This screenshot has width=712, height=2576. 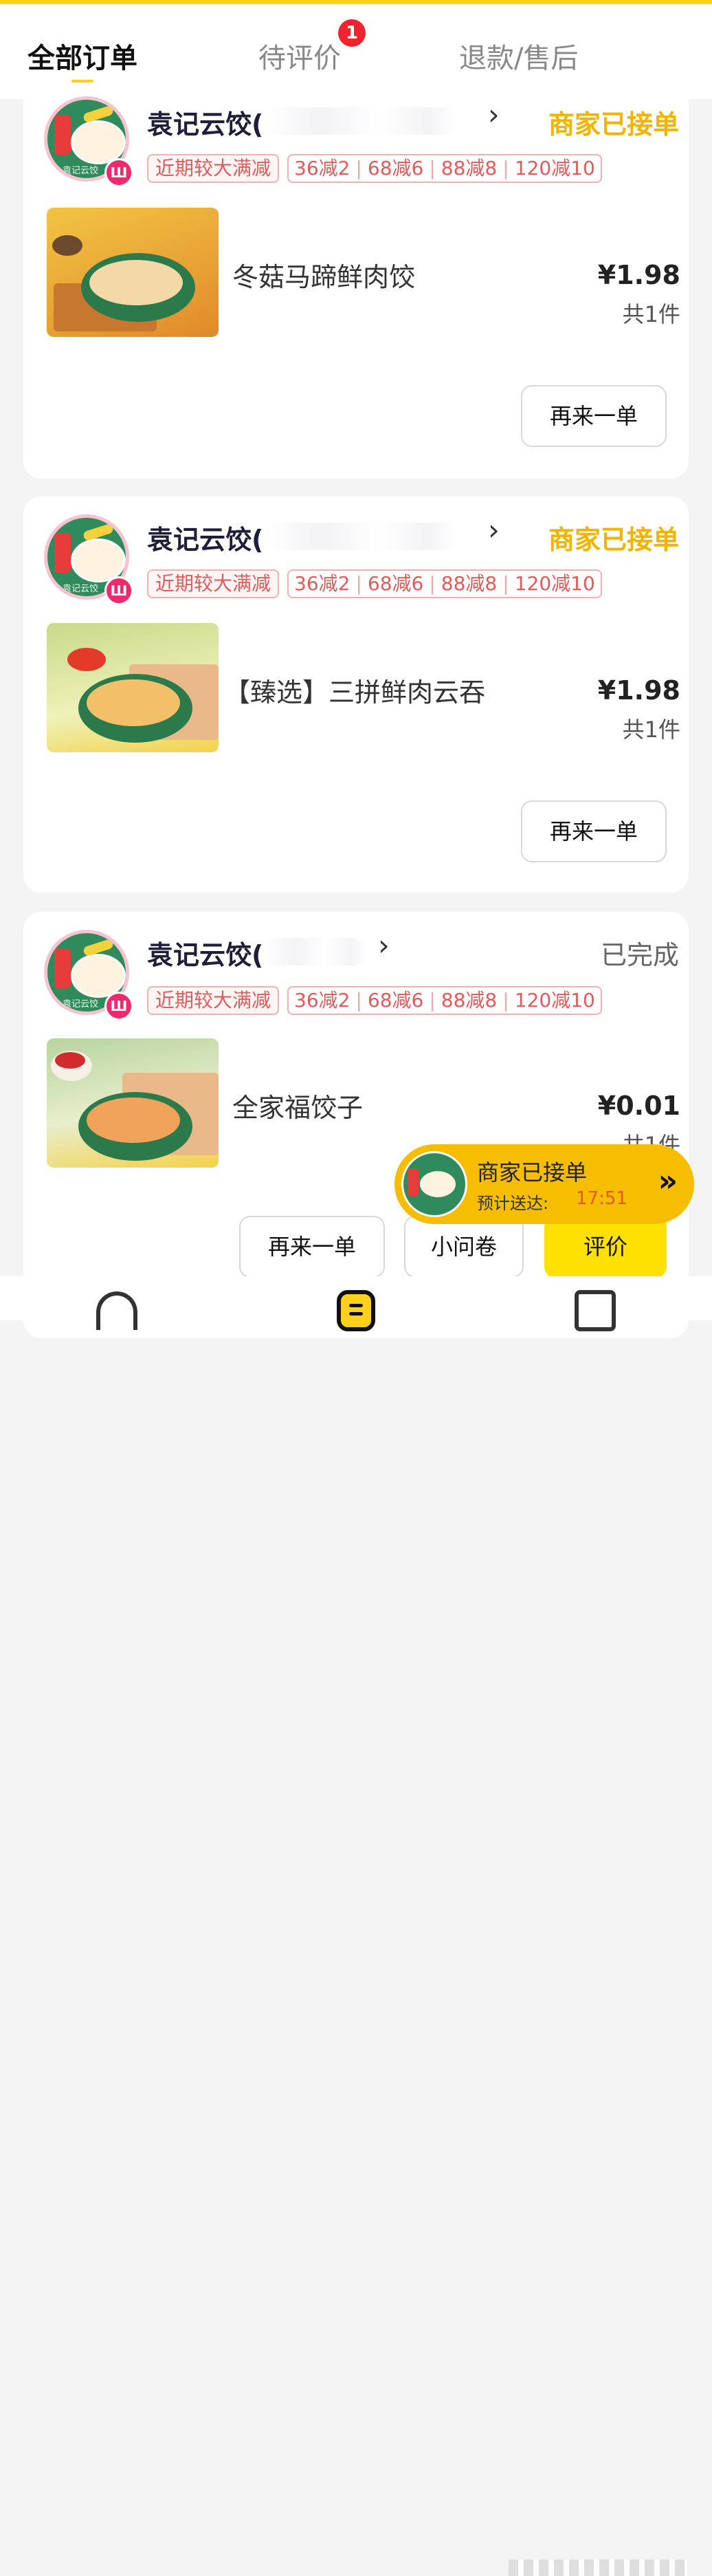 What do you see at coordinates (668, 1181) in the screenshot?
I see `double-chevron-icon: »` at bounding box center [668, 1181].